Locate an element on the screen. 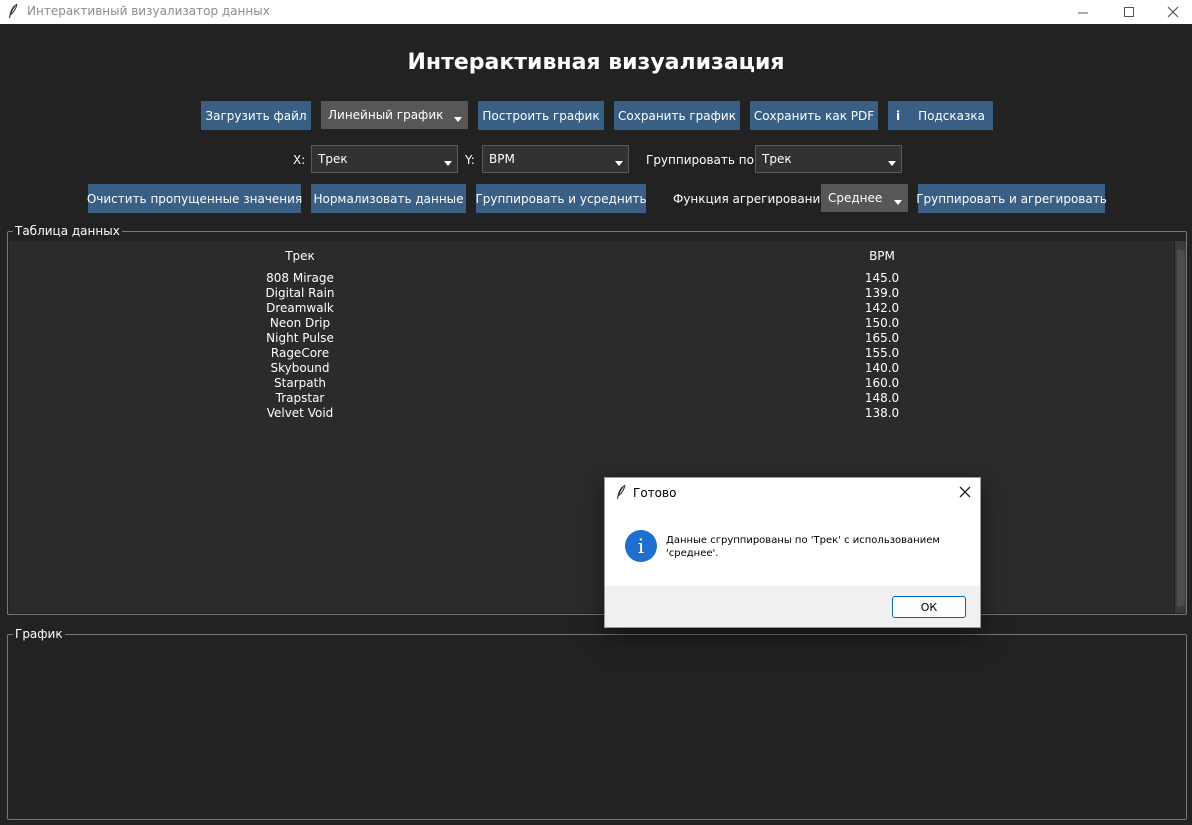 Image resolution: width=1192 pixels, height=825 pixels. table-cell-track: Skybound is located at coordinates (300, 368).